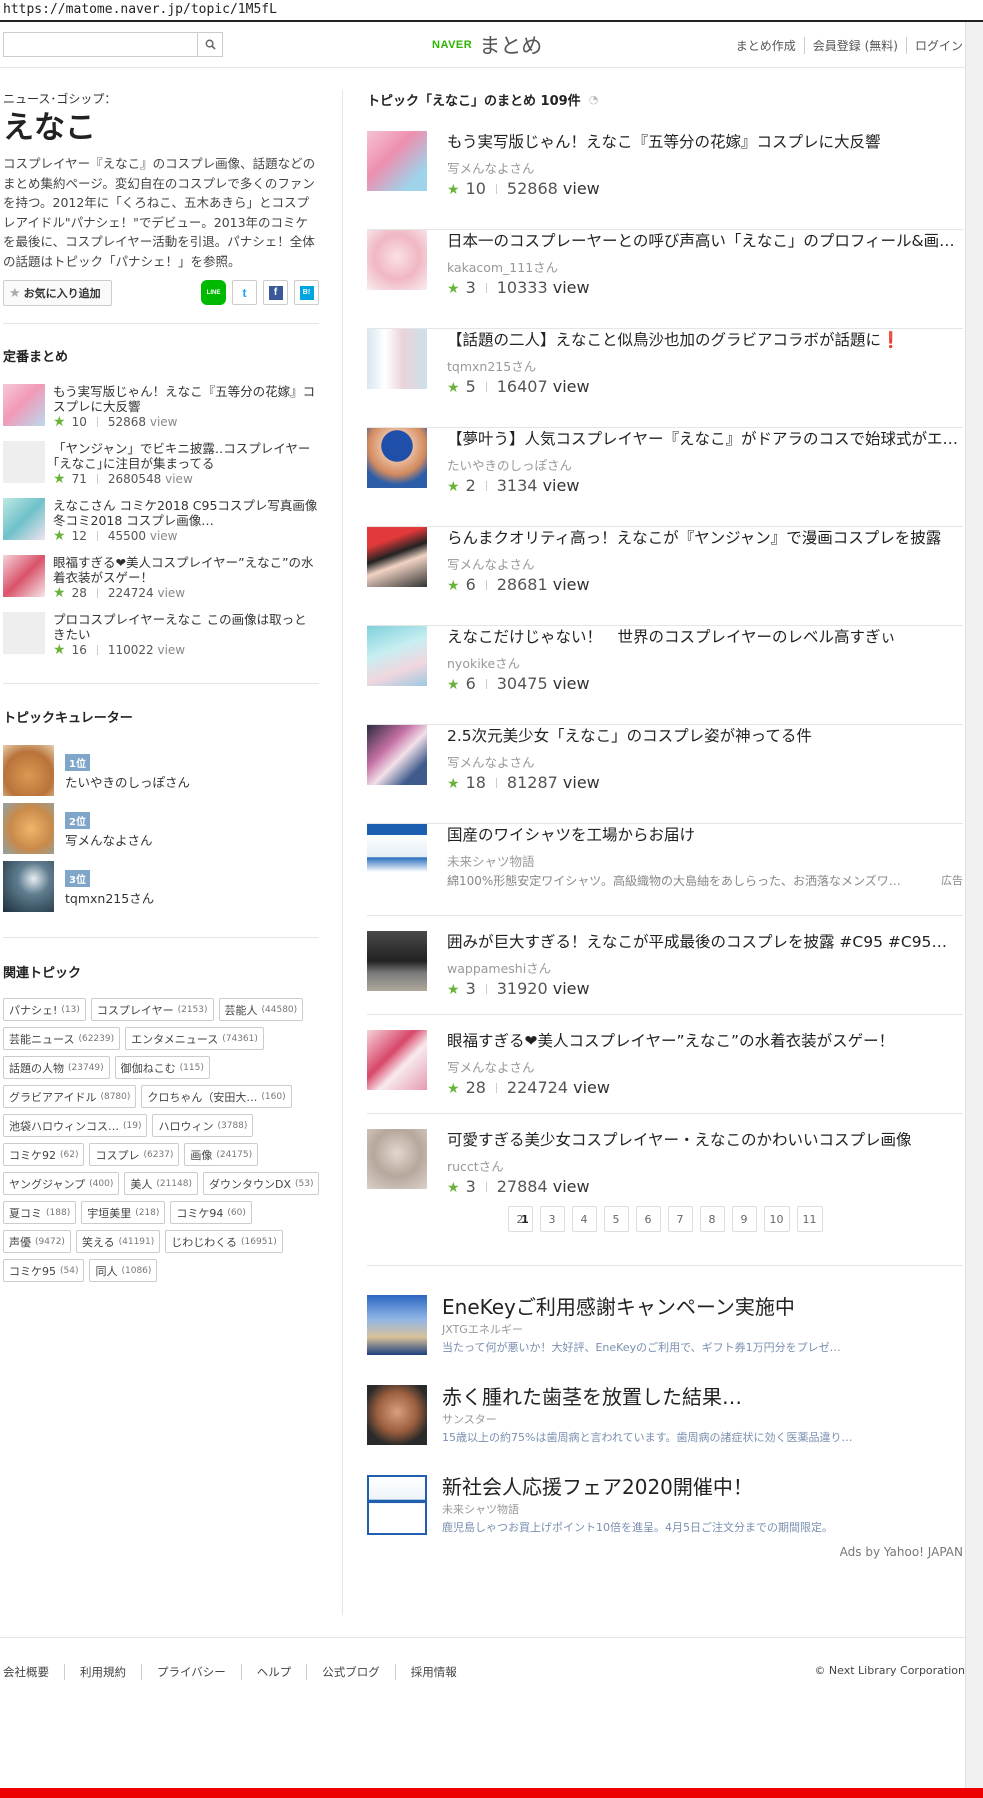  What do you see at coordinates (44, 1009) in the screenshot?
I see `related-tag: パナシェ! (13)` at bounding box center [44, 1009].